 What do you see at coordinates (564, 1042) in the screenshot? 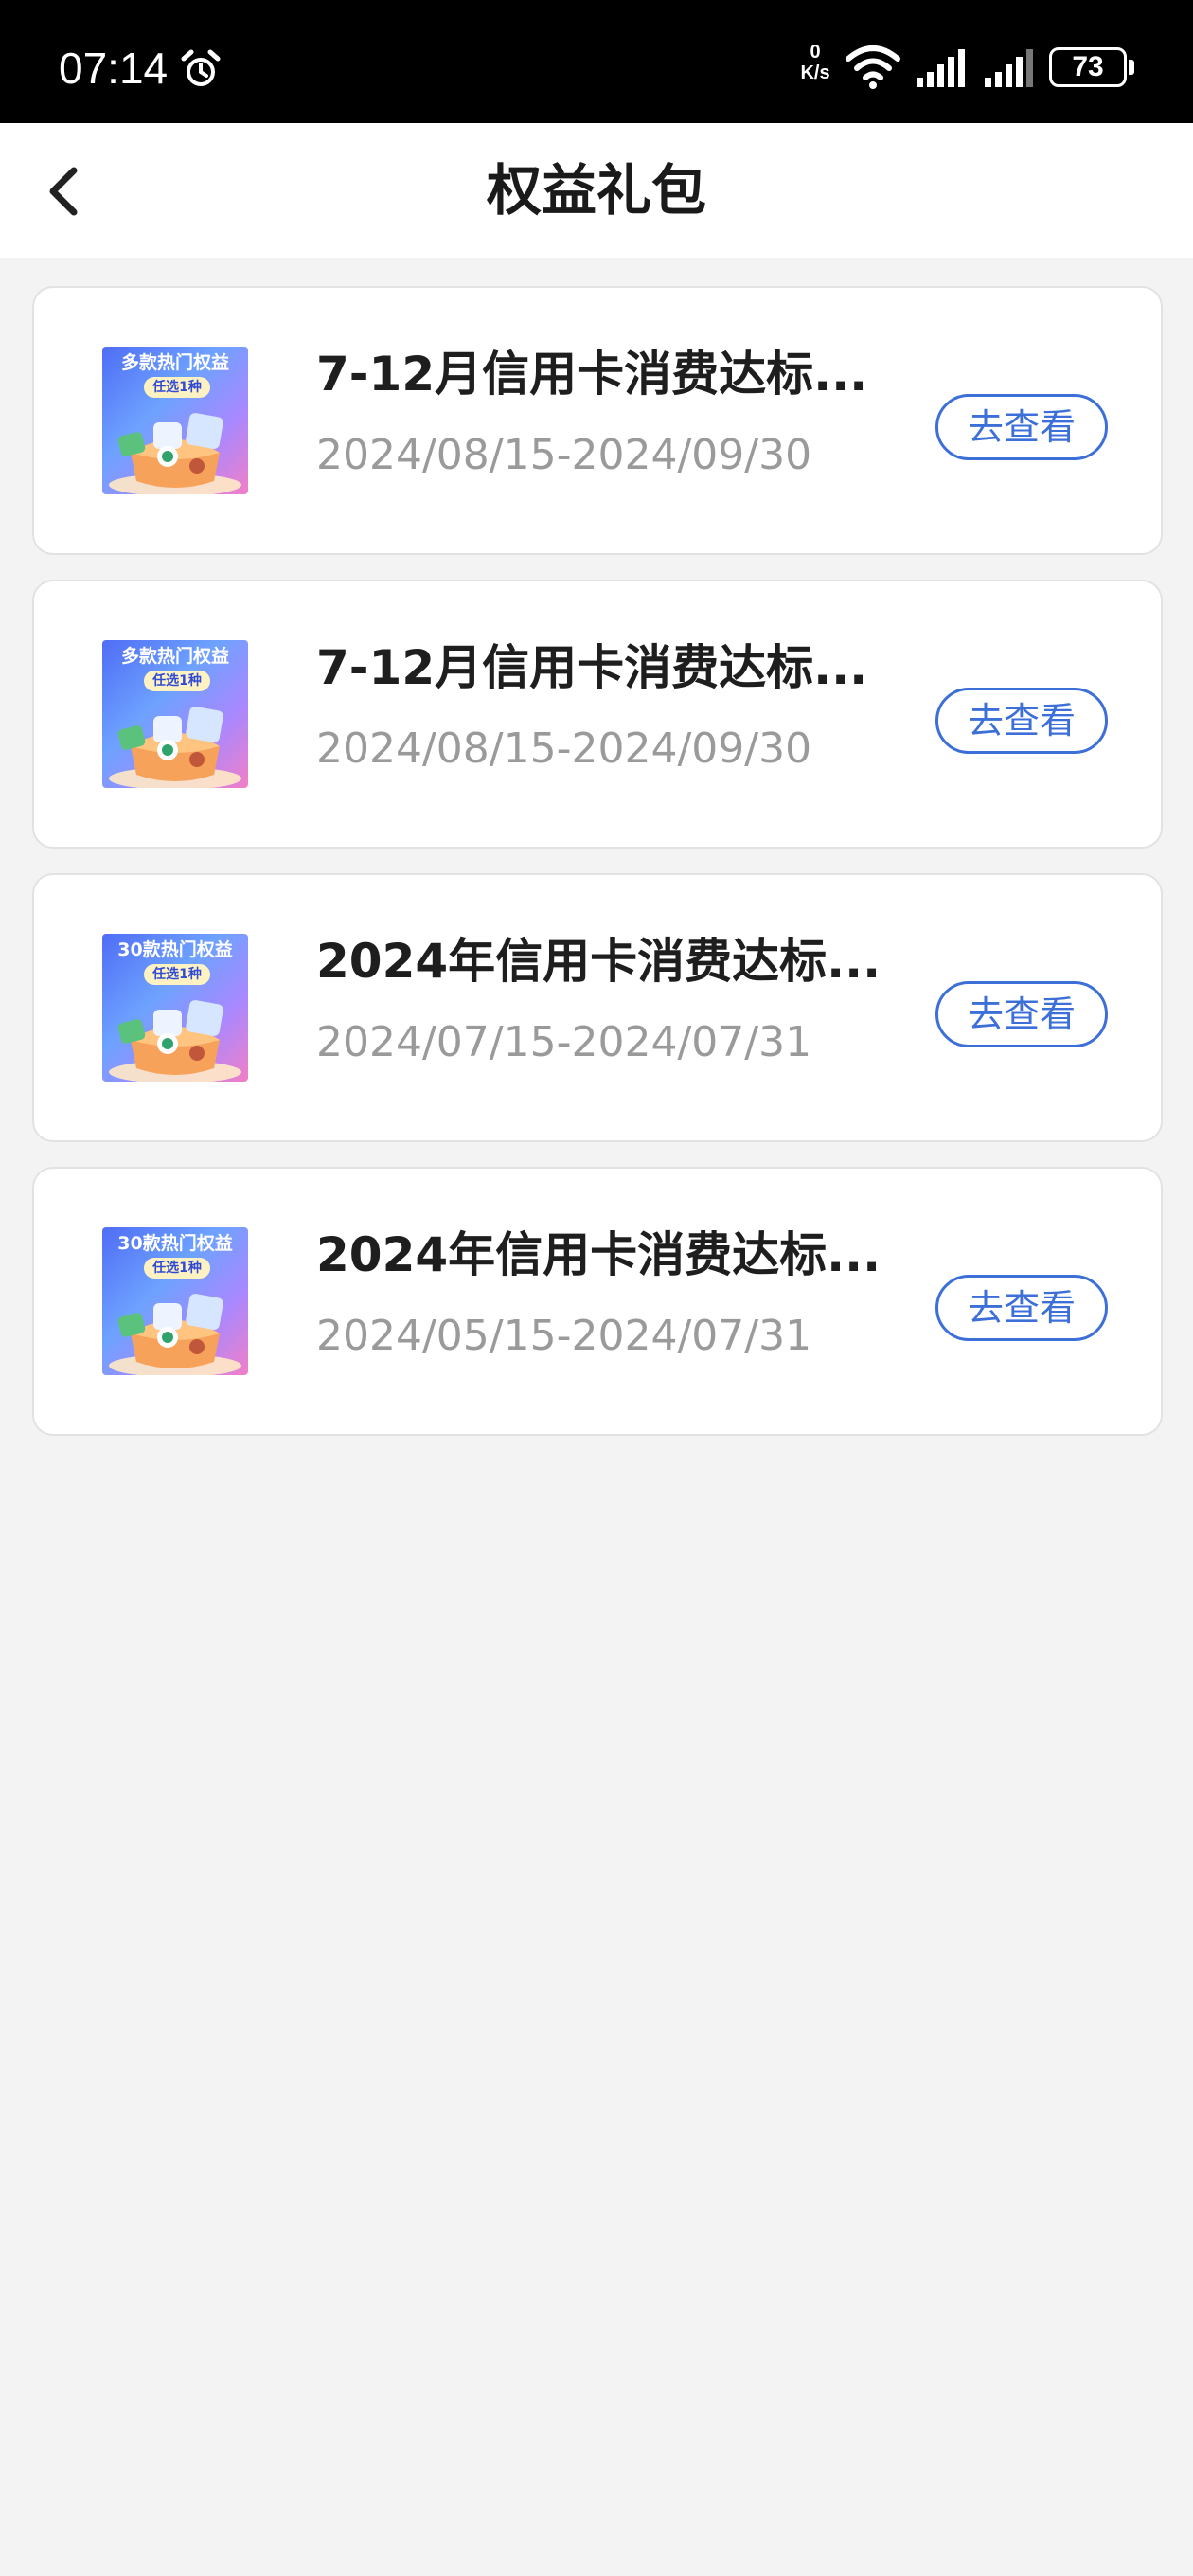
I see `item-date-range: 2024/07/15-2024/07/31` at bounding box center [564, 1042].